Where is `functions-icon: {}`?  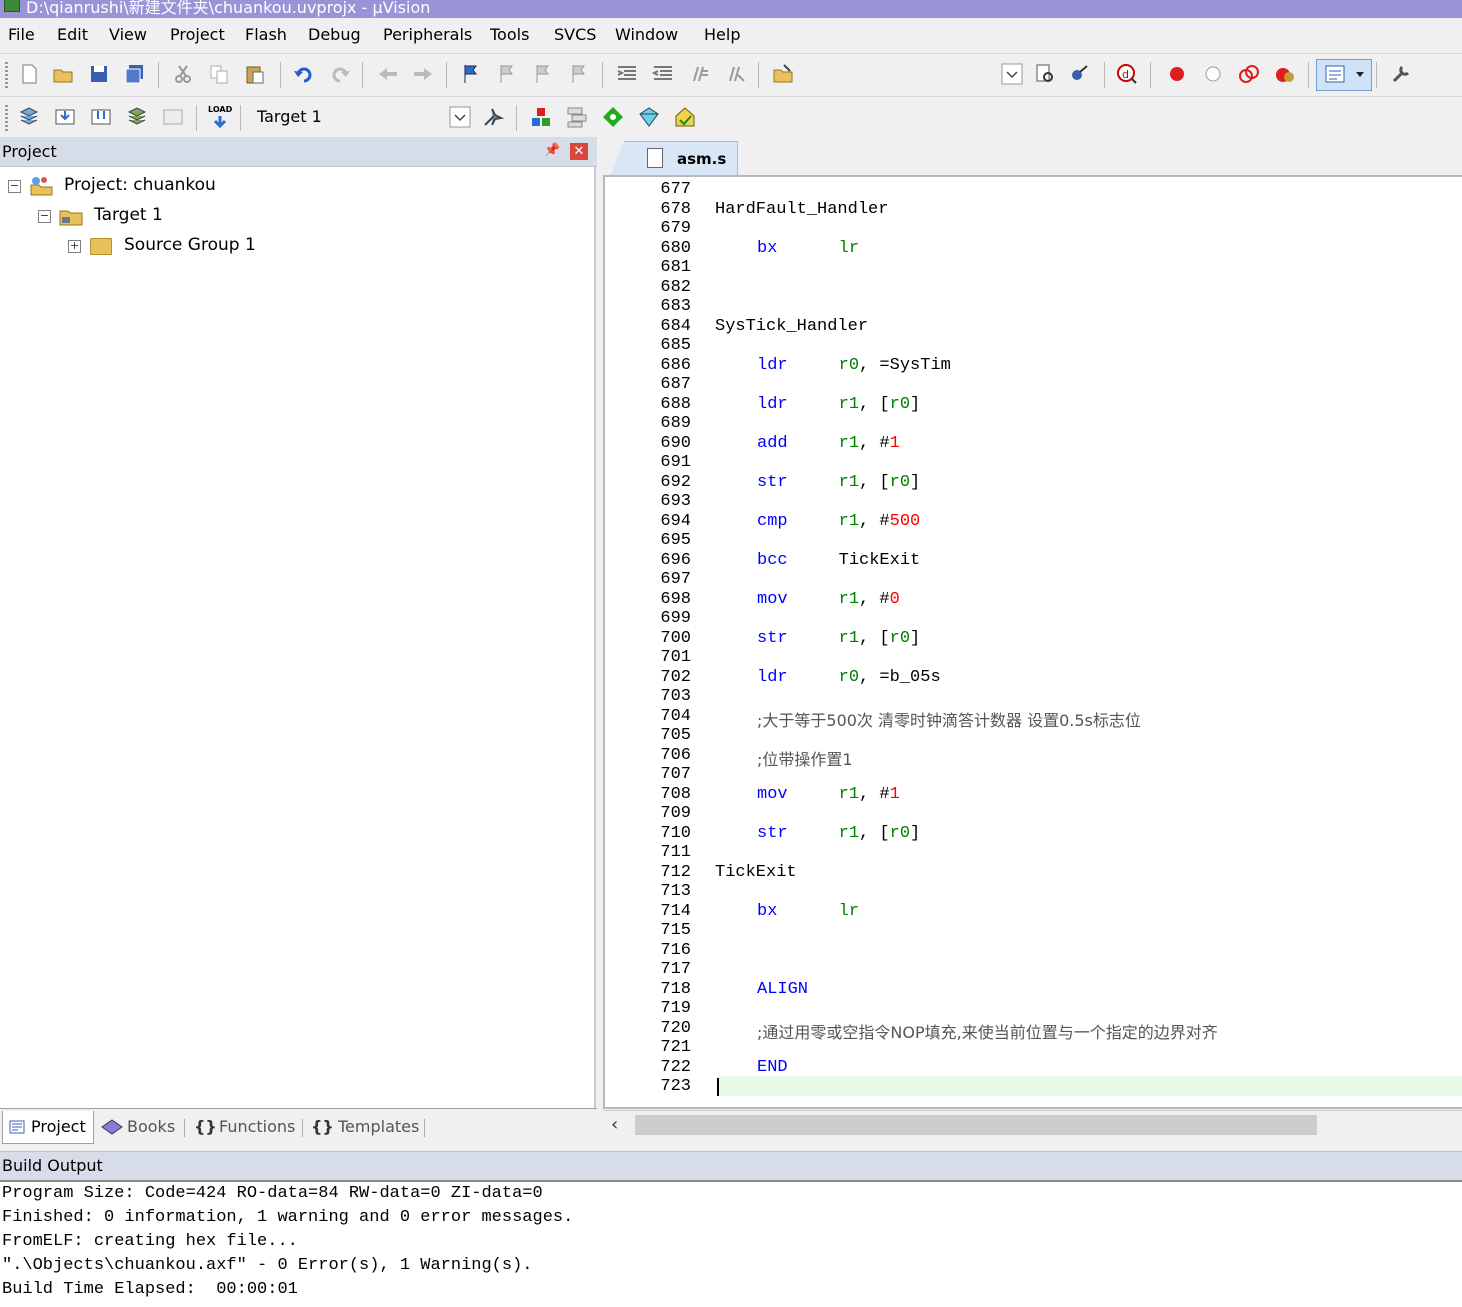
functions-icon: {} is located at coordinates (205, 1126).